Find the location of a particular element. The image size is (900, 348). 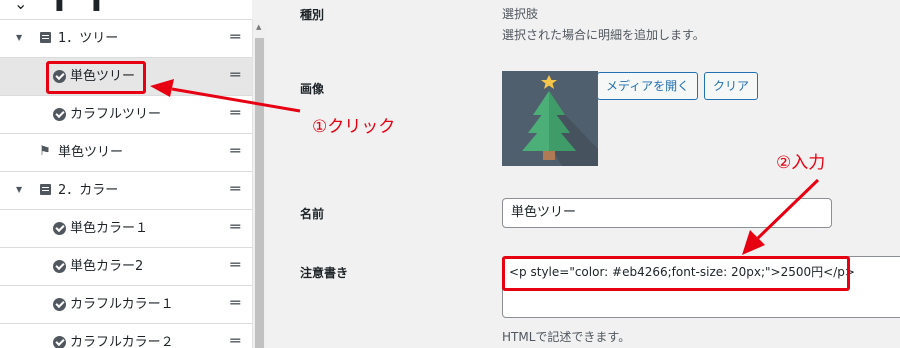

click-annotation: ①クリック is located at coordinates (354, 127).